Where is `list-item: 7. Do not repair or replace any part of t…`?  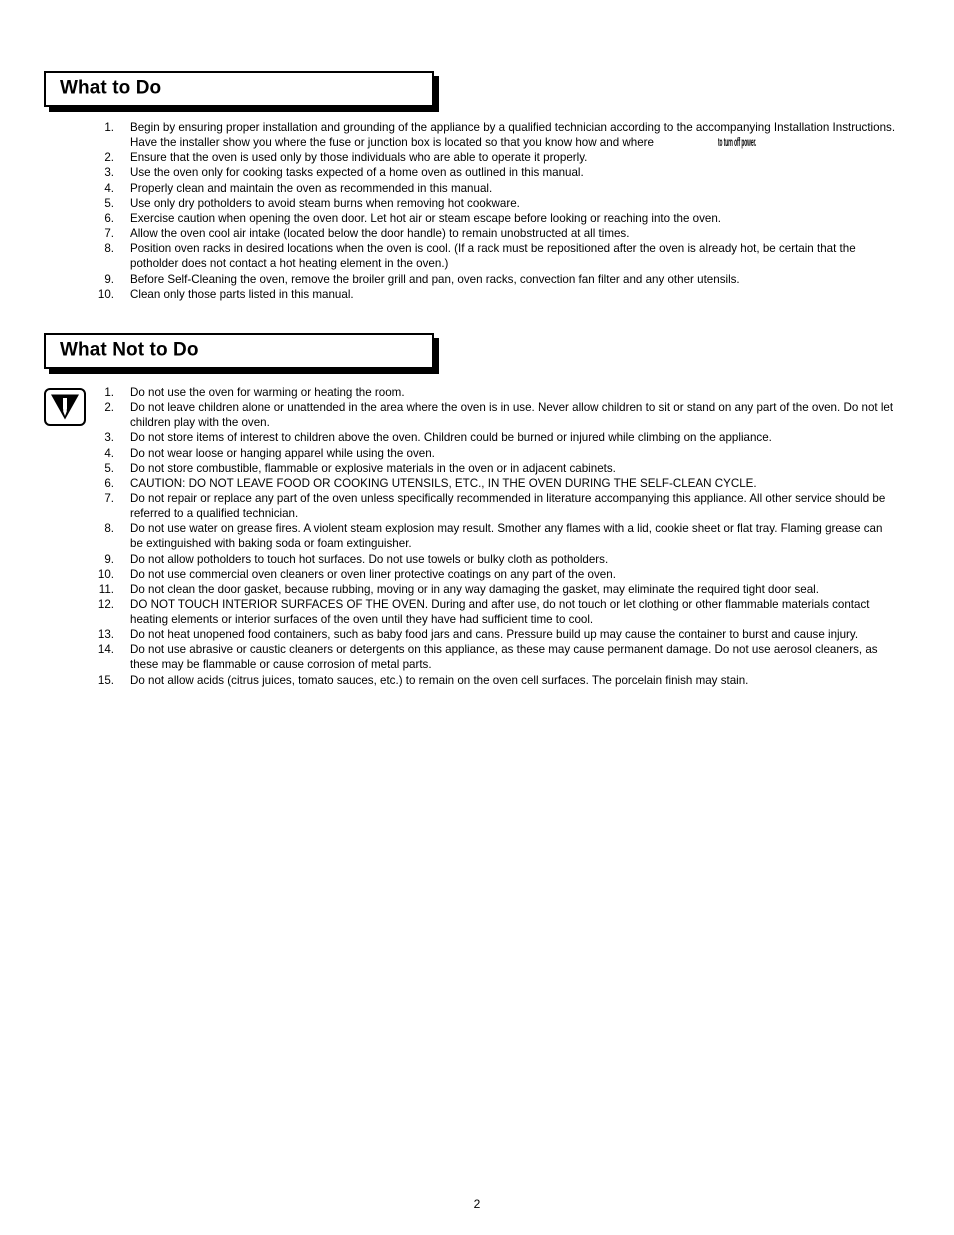
list-item: 7. Do not repair or replace any part of t… is located at coordinates (495, 506).